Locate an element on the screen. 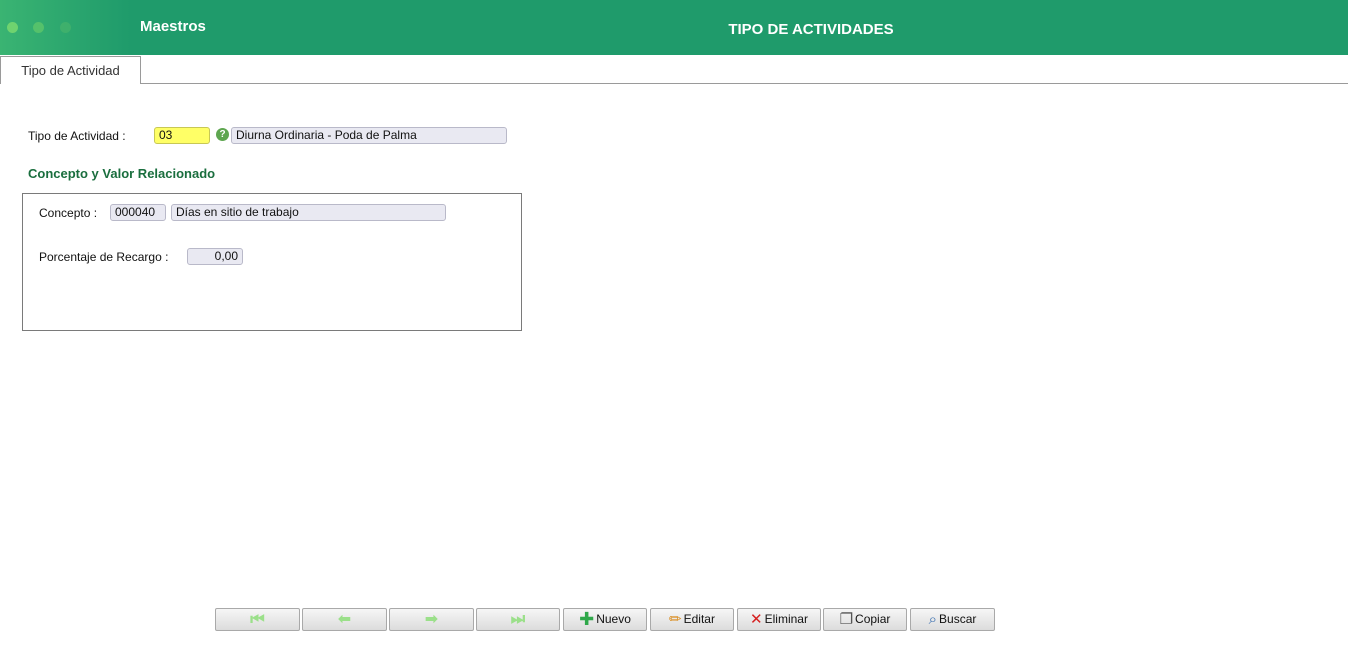 Image resolution: width=1348 pixels, height=657 pixels. copy-icon: ❐ is located at coordinates (846, 619).